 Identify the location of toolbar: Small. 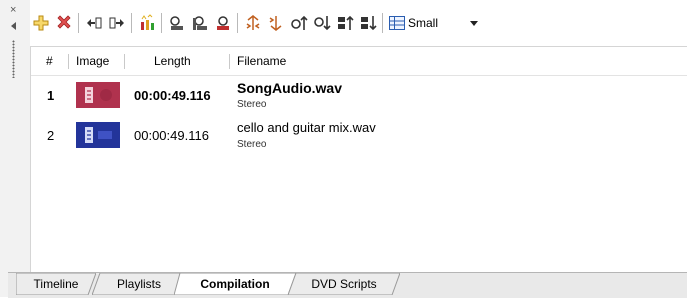
(358, 23).